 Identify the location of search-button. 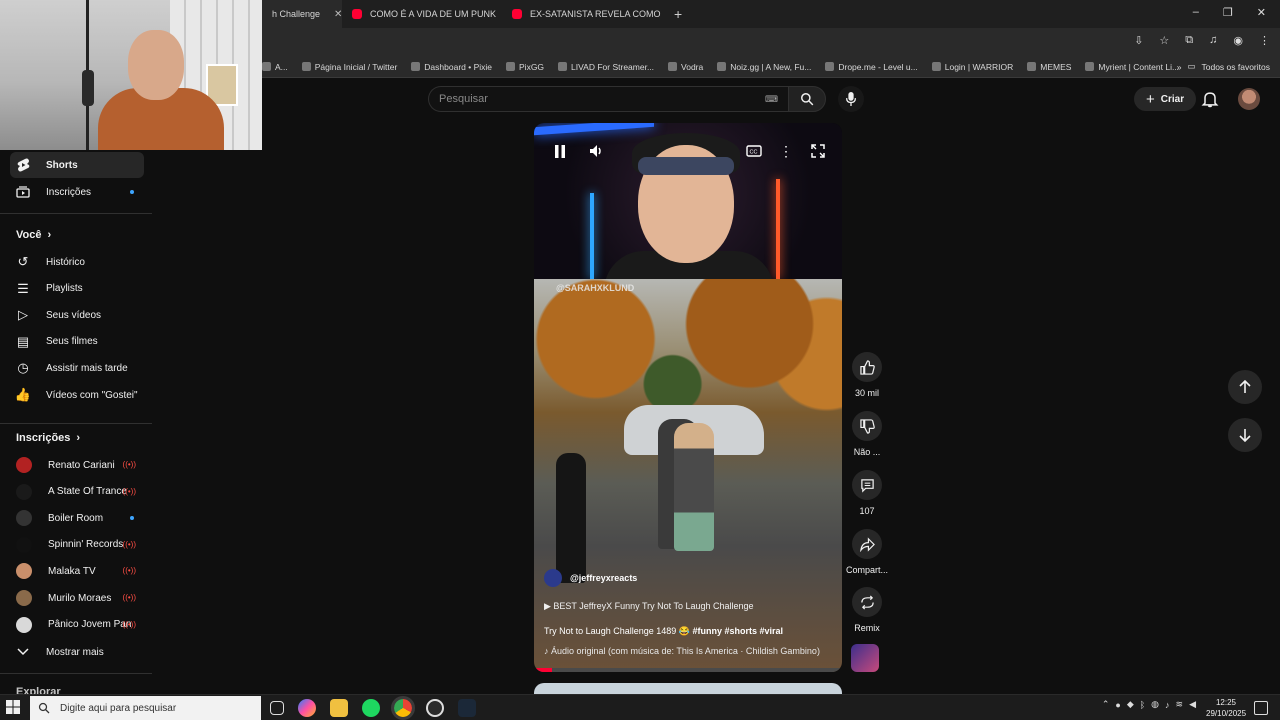
(807, 99).